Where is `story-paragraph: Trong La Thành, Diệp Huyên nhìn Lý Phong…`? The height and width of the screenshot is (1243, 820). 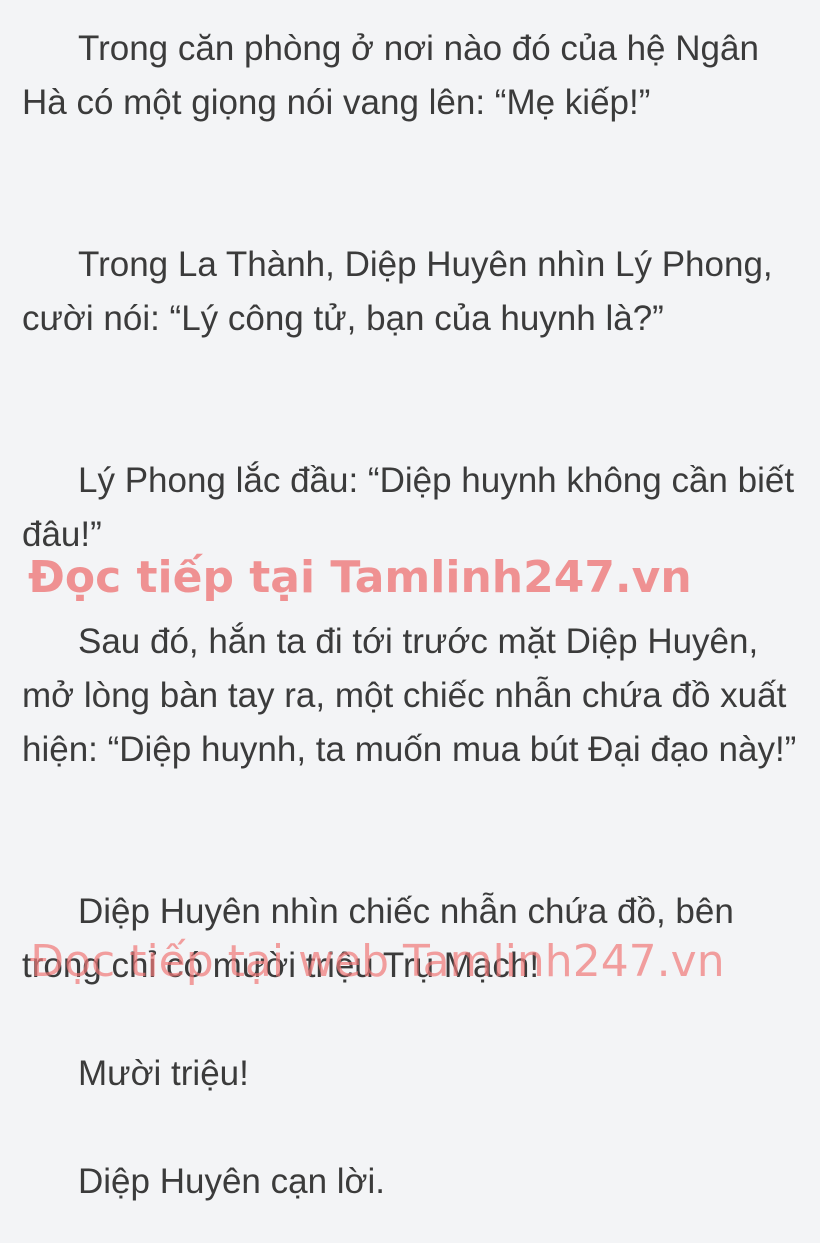
story-paragraph: Trong La Thành, Diệp Huyên nhìn Lý Phong… is located at coordinates (397, 291).